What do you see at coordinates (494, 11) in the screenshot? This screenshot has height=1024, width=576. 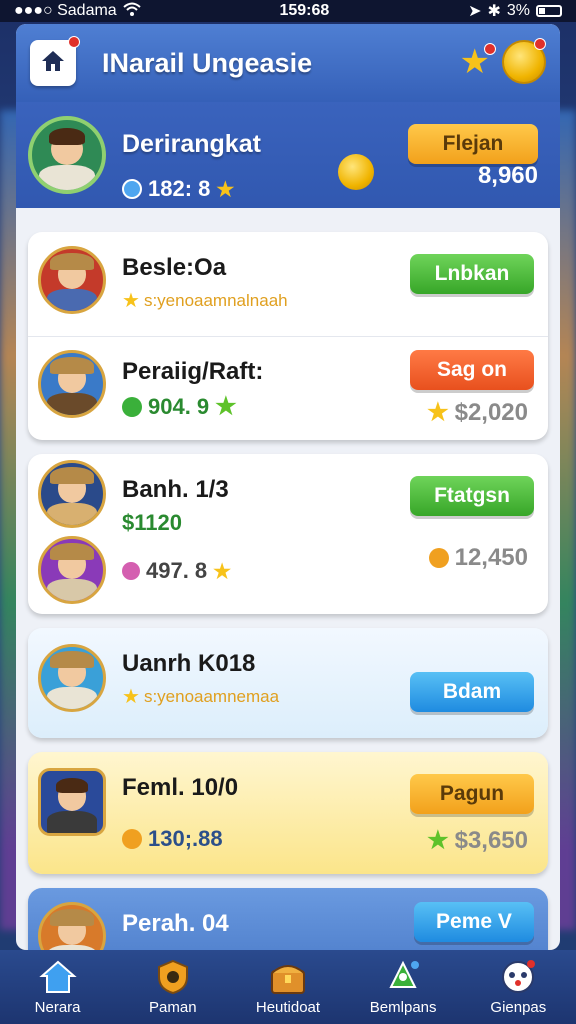 I see `bluetooth-icon: ✱` at bounding box center [494, 11].